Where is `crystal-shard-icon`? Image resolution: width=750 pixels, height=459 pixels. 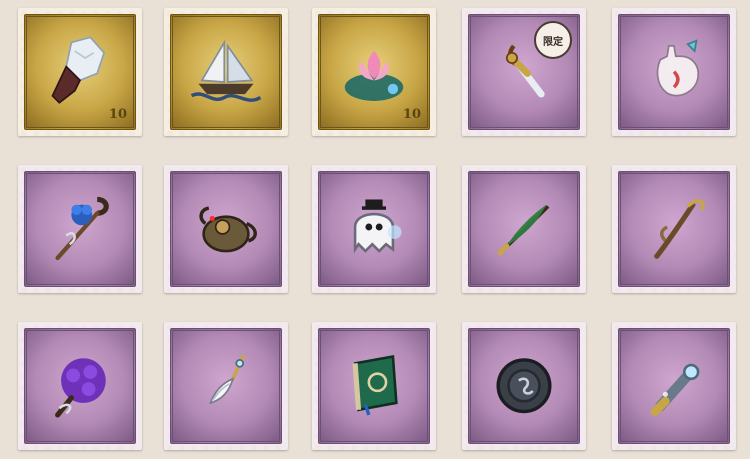 crystal-shard-icon is located at coordinates (78, 70).